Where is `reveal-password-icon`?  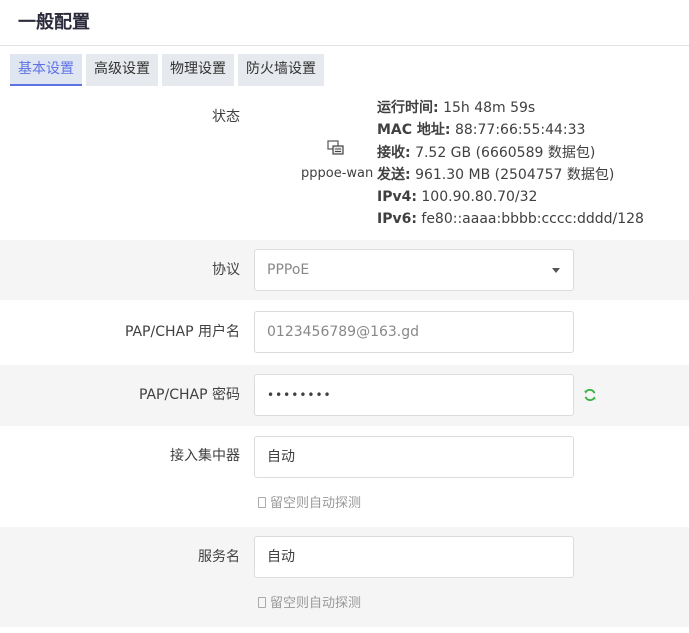 reveal-password-icon is located at coordinates (590, 395).